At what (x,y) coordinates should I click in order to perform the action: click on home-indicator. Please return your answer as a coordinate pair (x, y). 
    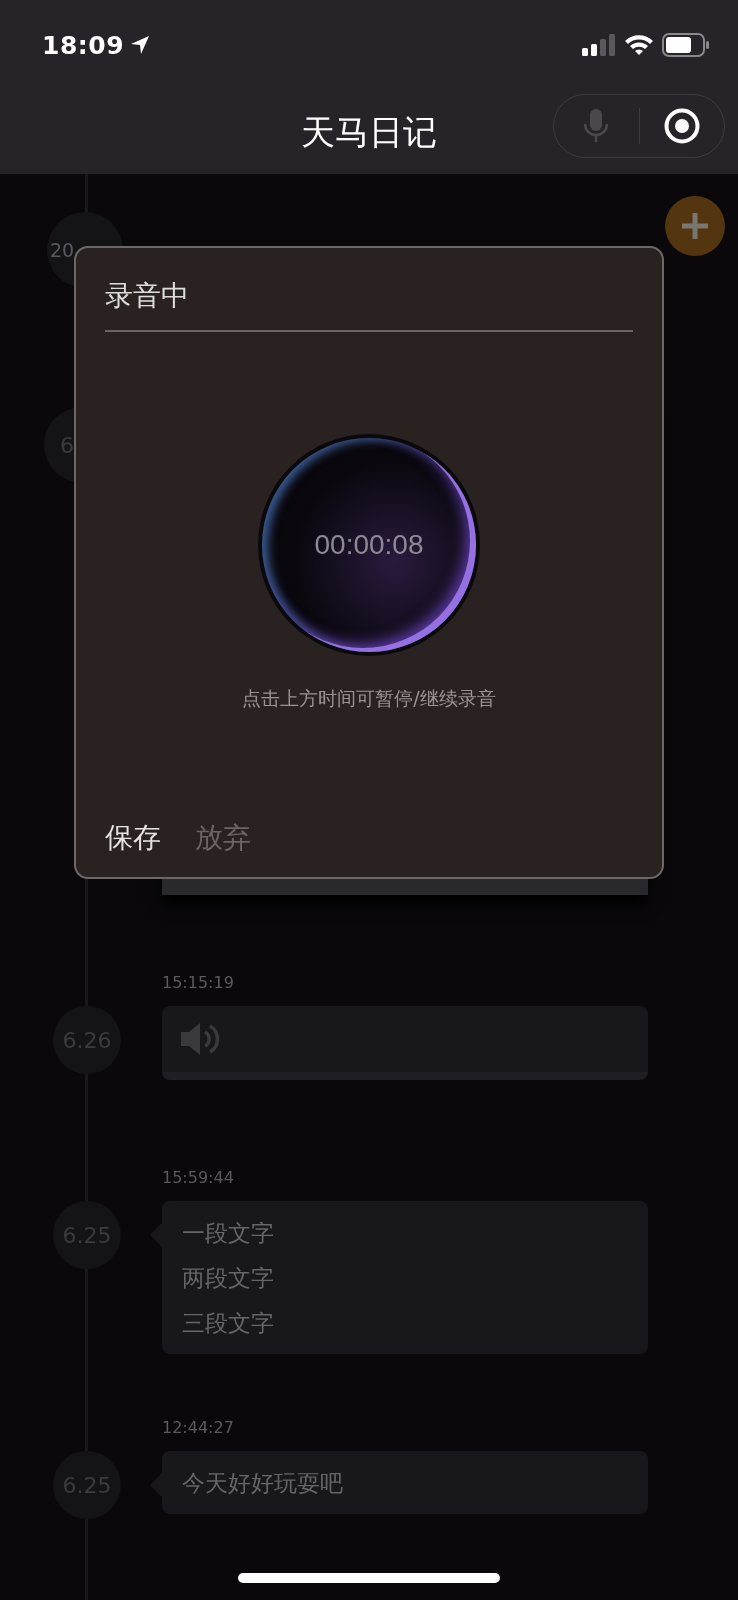
    Looking at the image, I should click on (369, 1578).